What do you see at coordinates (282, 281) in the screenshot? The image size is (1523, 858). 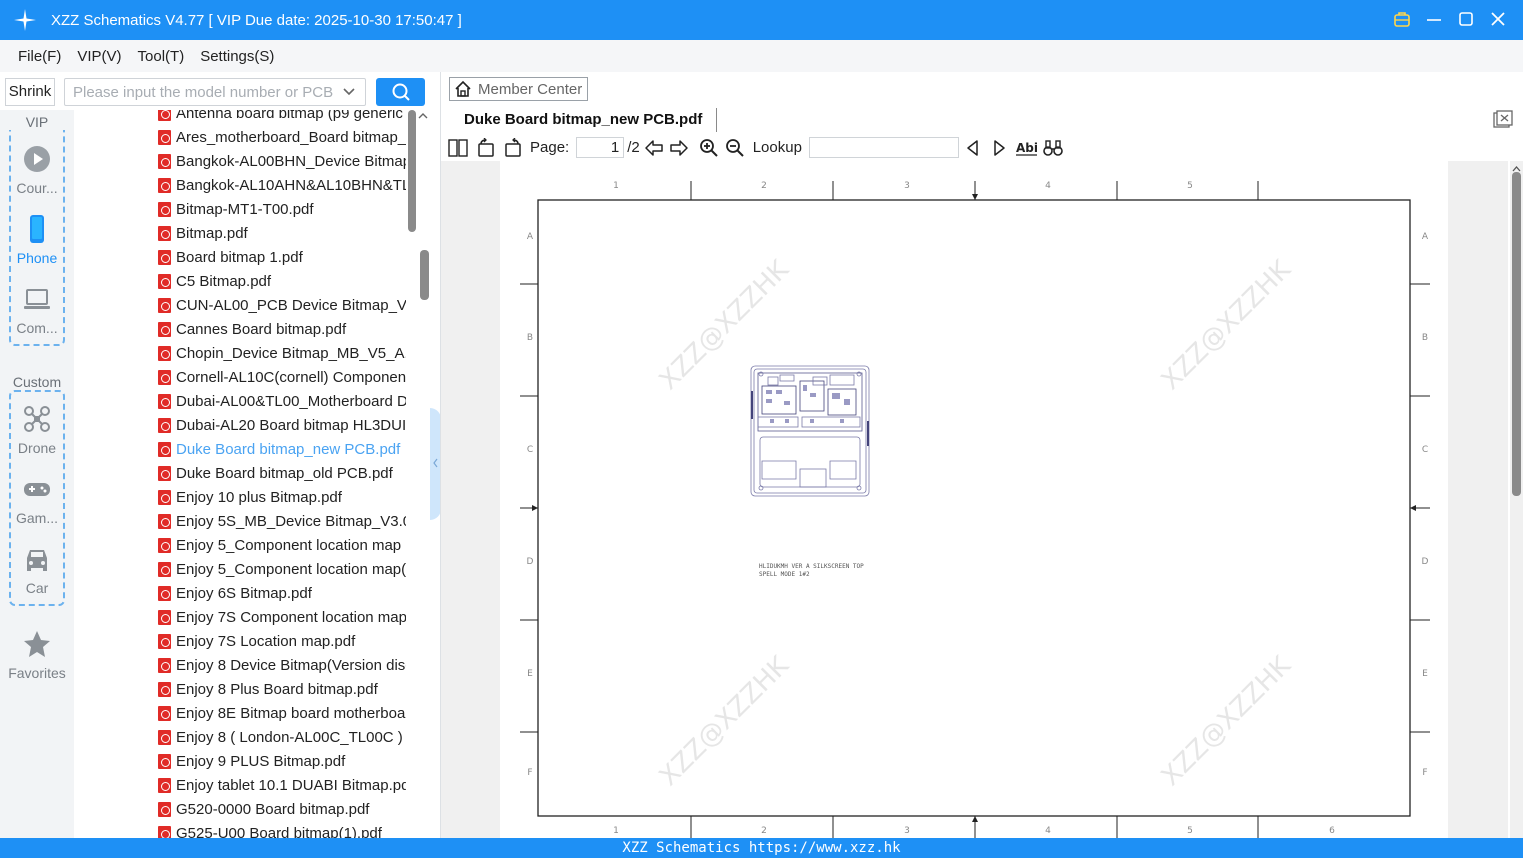 I see `file-list-item: C5 Bitmap.pdf` at bounding box center [282, 281].